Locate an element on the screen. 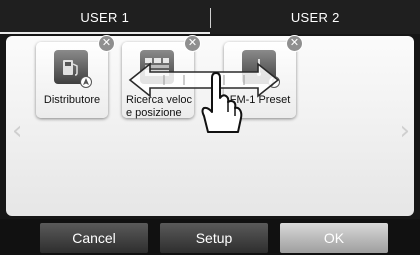 The image size is (420, 255). cancel-button-label: Cancel is located at coordinates (94, 238).